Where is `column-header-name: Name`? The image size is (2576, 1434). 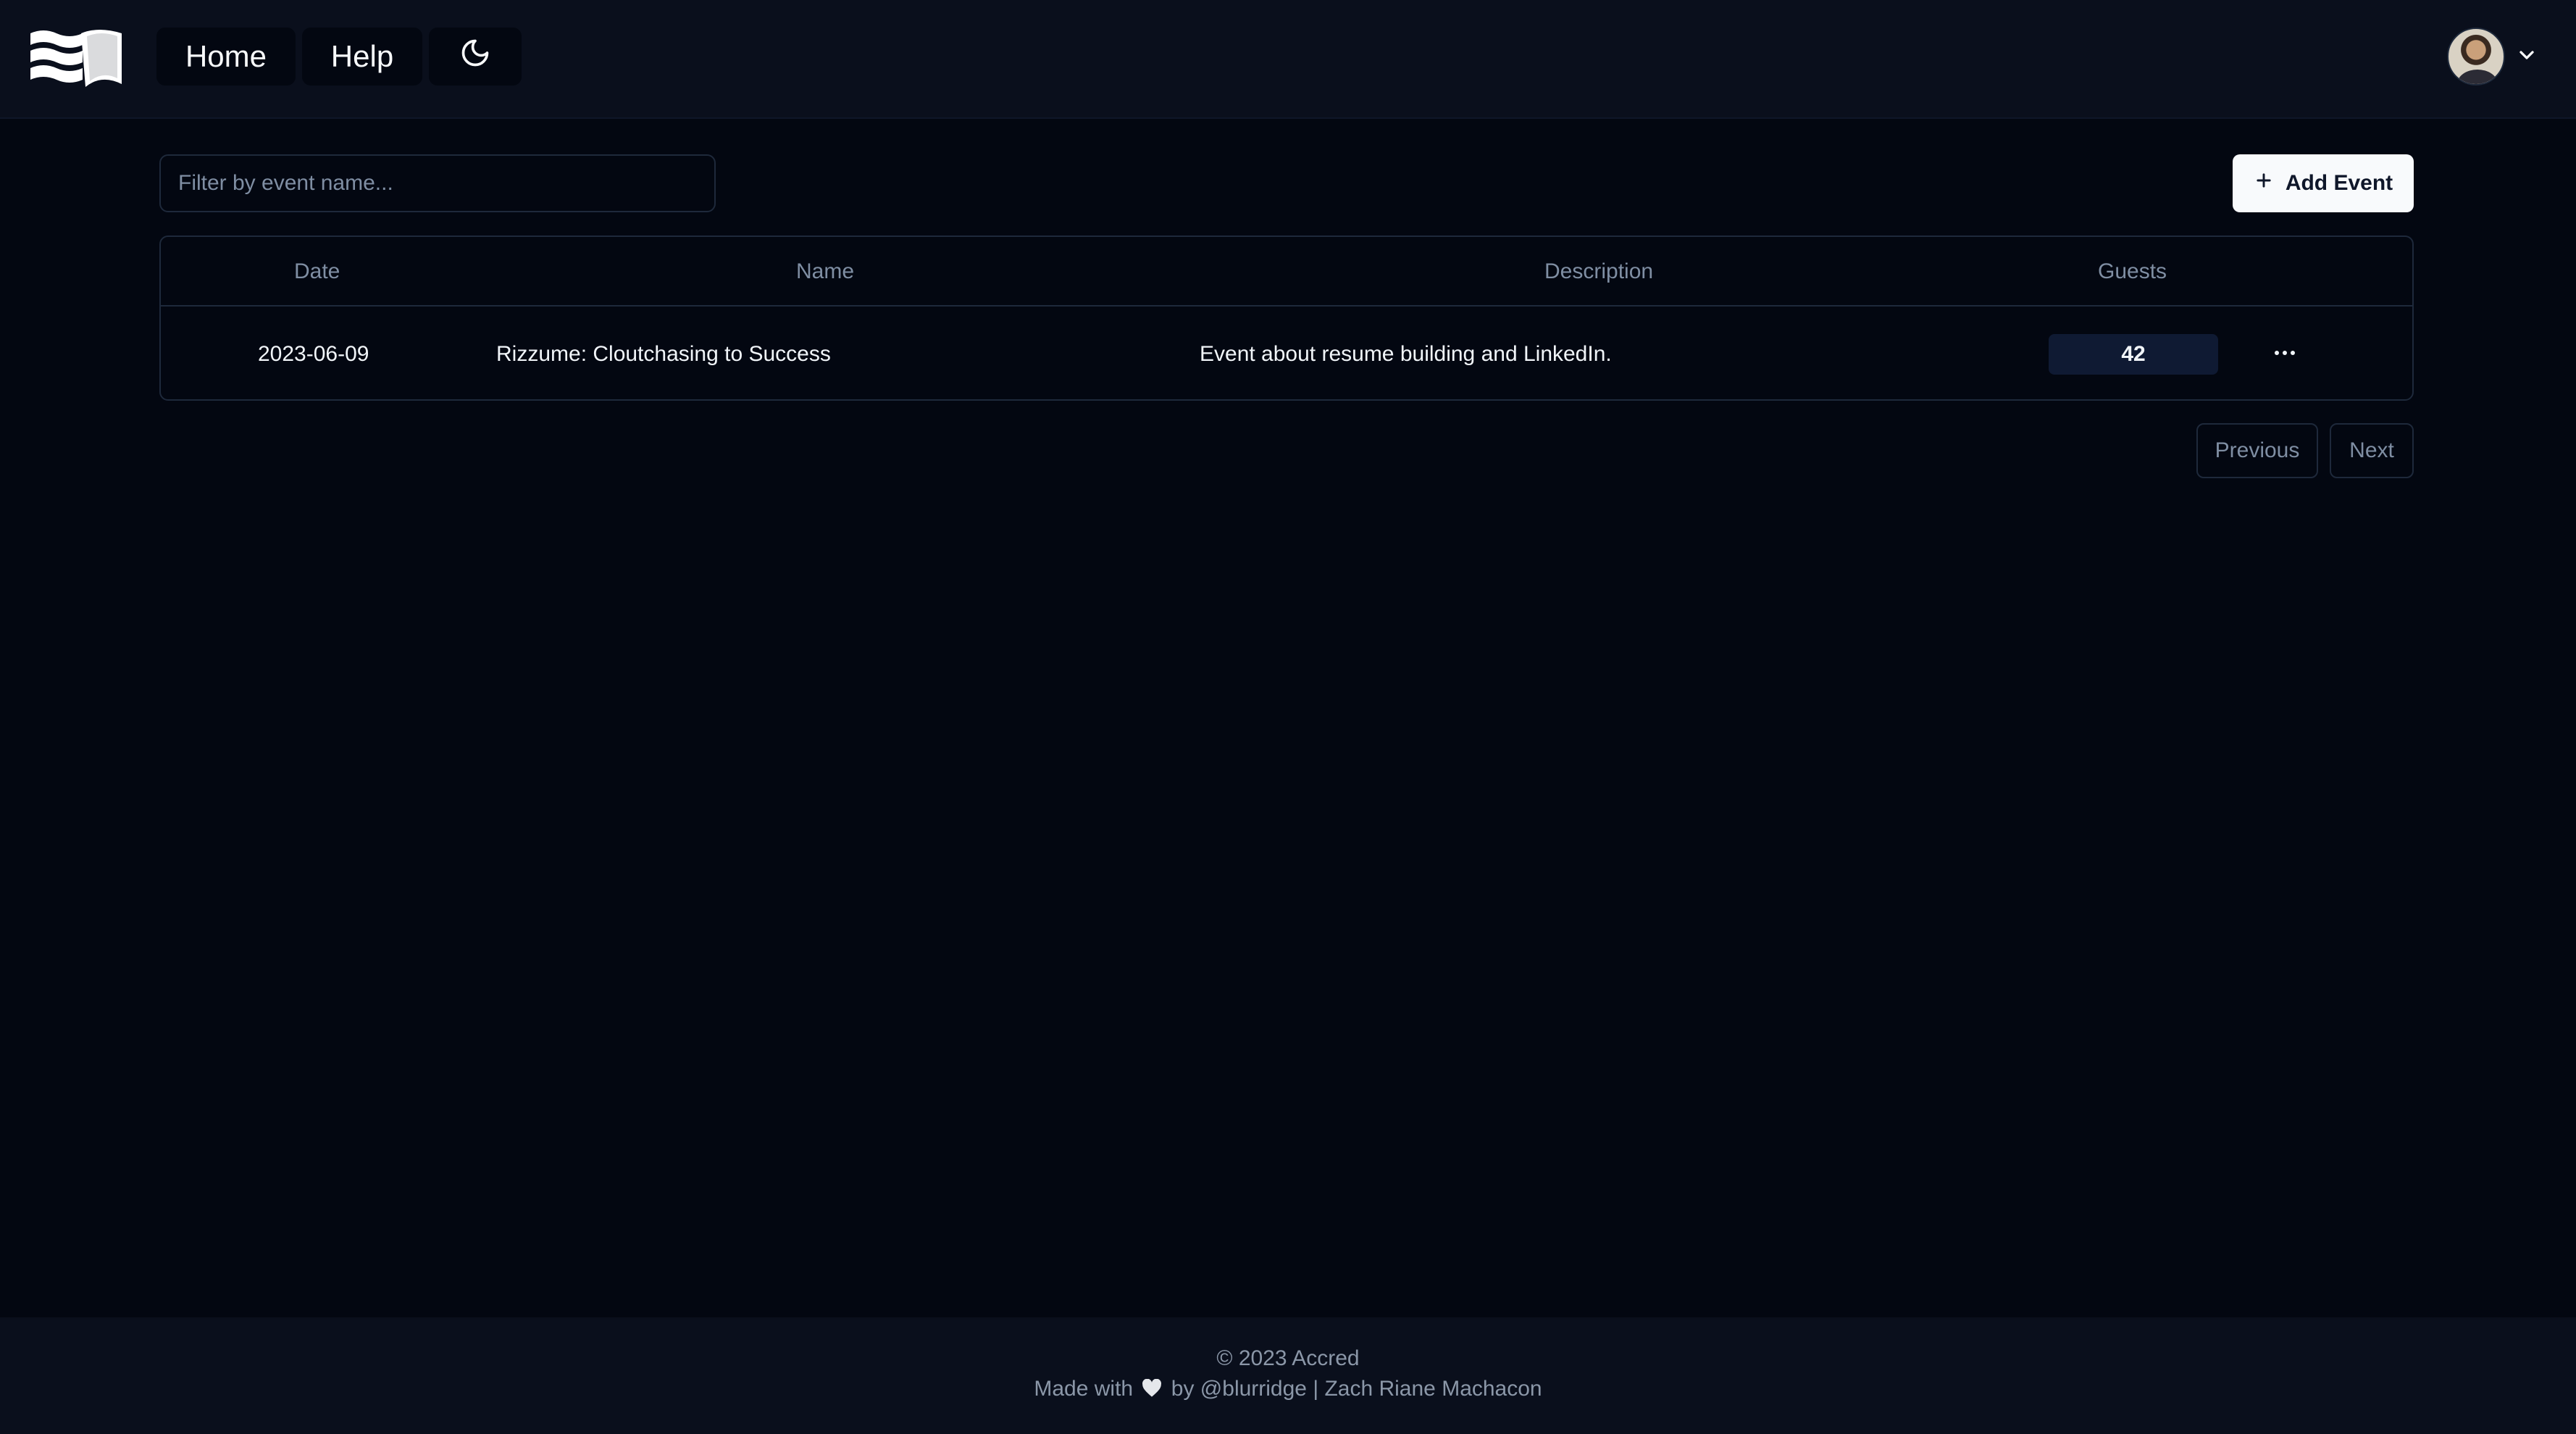
column-header-name: Name is located at coordinates (825, 272).